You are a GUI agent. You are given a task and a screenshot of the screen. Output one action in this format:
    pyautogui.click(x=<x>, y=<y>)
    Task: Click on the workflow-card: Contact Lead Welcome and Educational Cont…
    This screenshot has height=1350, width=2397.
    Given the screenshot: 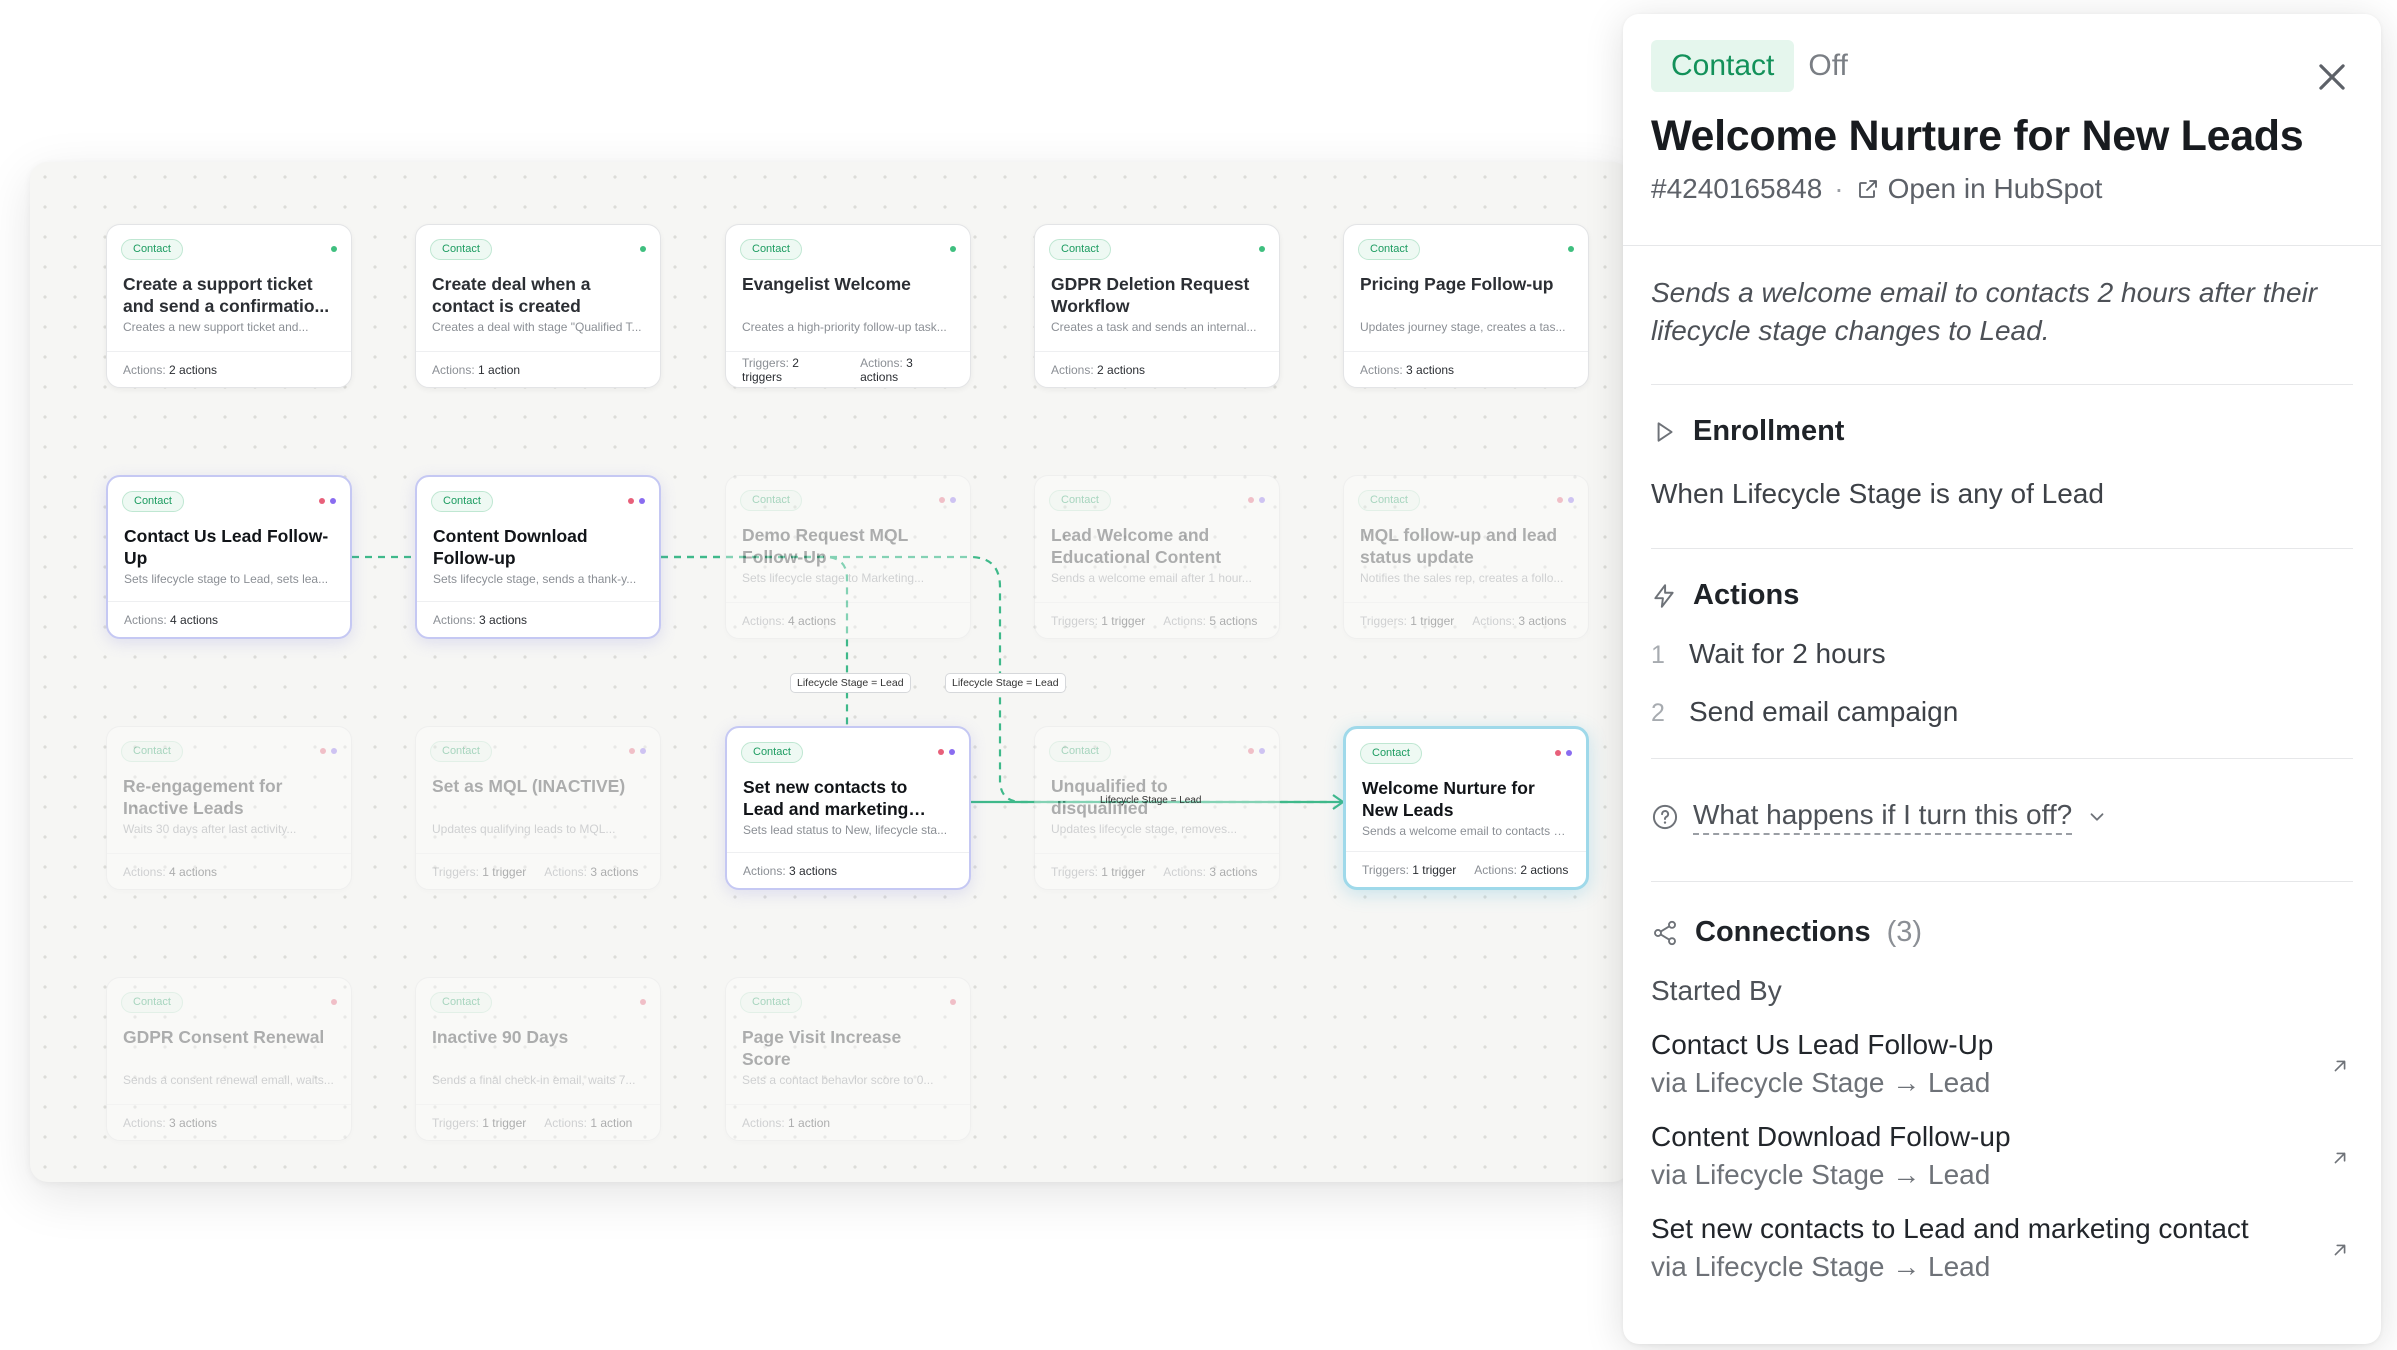 What is the action you would take?
    pyautogui.click(x=1157, y=557)
    